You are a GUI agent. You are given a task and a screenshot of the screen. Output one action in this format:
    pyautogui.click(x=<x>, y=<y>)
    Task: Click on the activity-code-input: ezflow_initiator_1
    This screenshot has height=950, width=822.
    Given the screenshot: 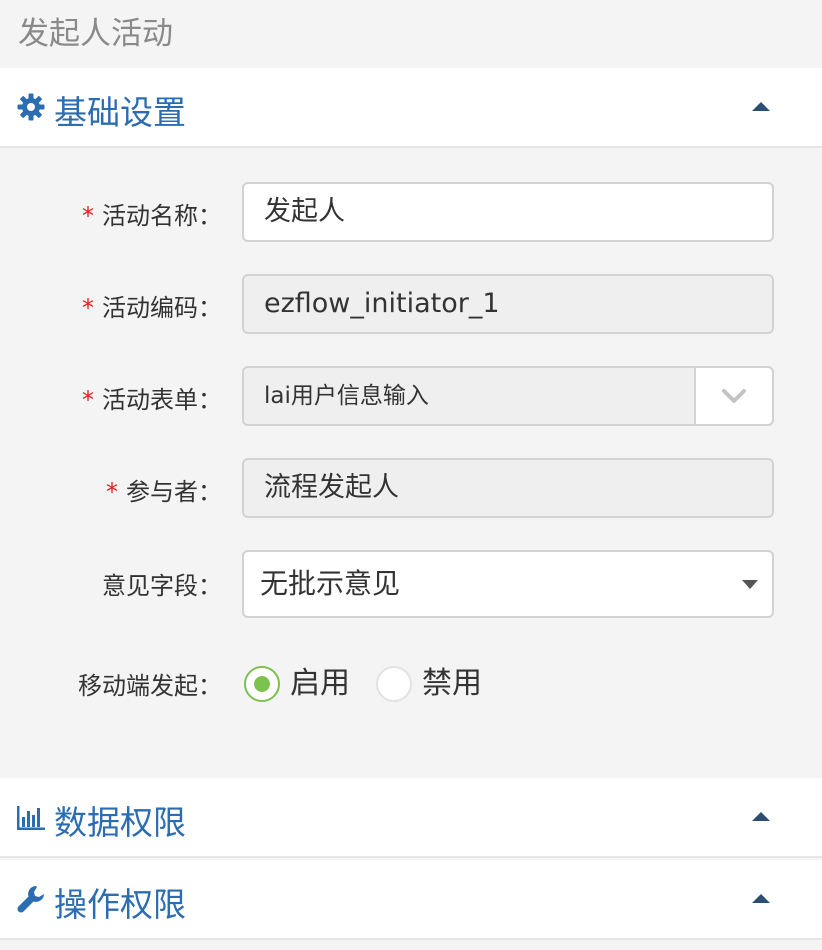 What is the action you would take?
    pyautogui.click(x=508, y=304)
    